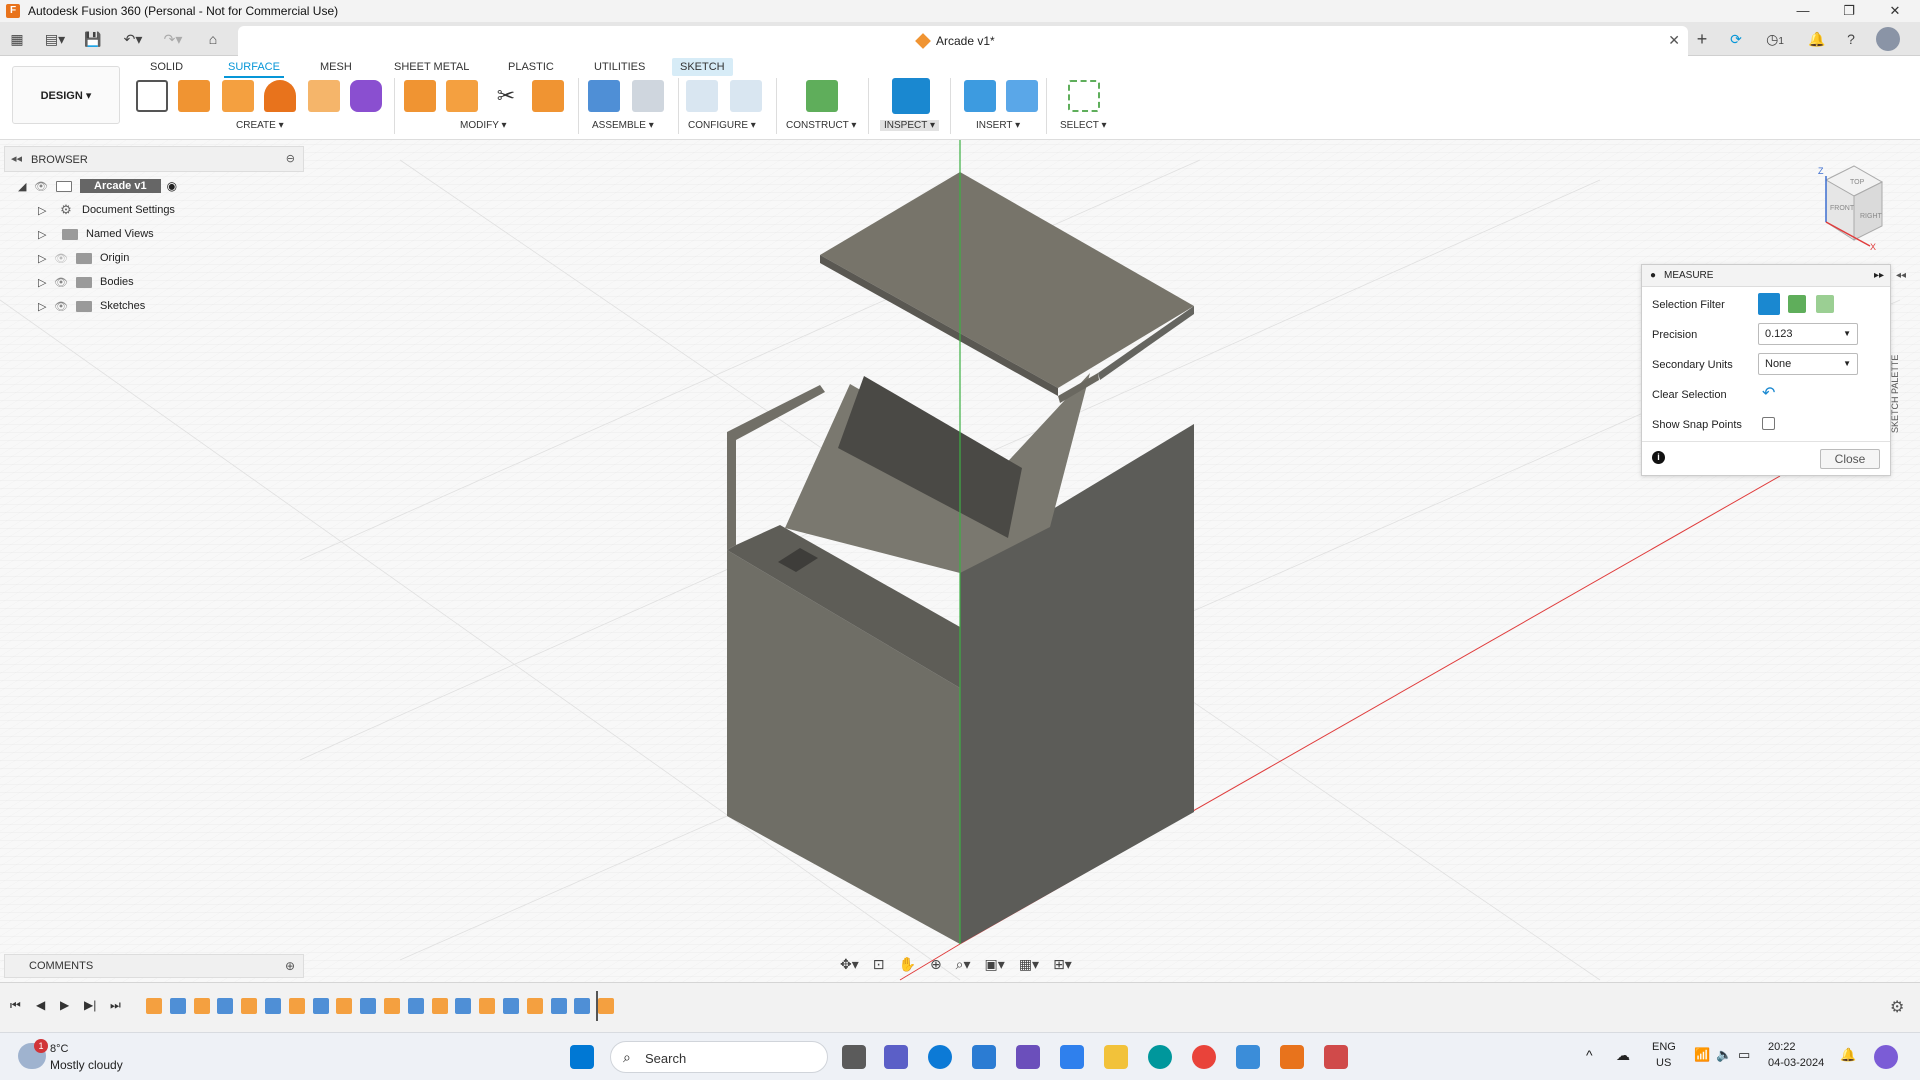 The image size is (1920, 1080). What do you see at coordinates (158, 258) in the screenshot?
I see `tree-item-origin: ▷ 👁 Origin` at bounding box center [158, 258].